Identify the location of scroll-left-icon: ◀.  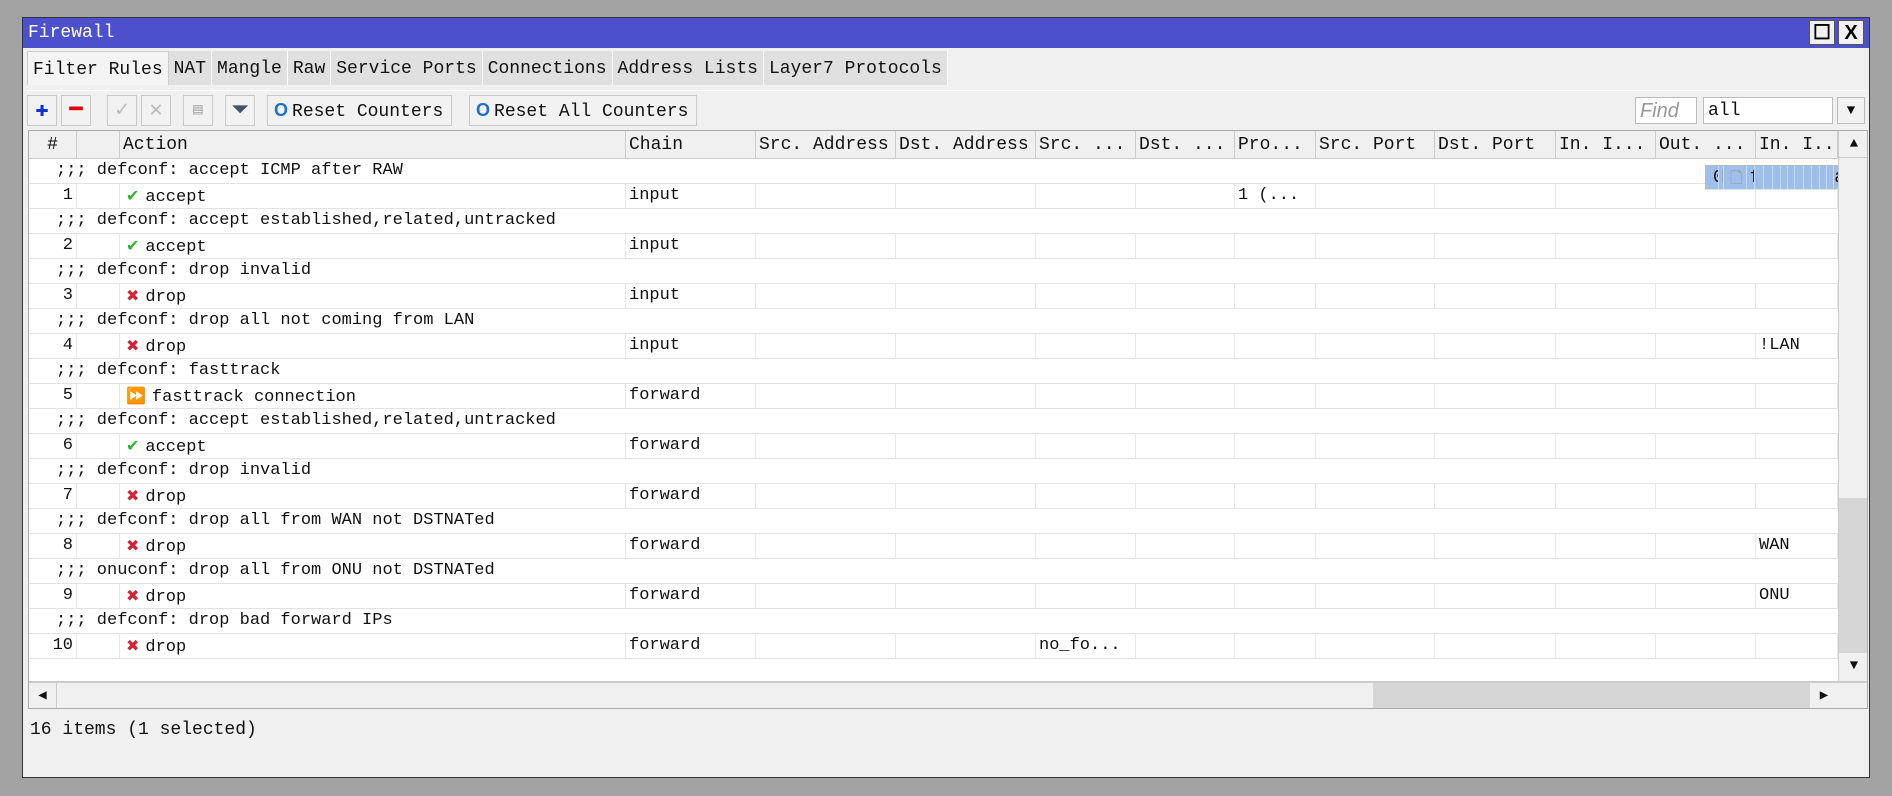
(43, 695).